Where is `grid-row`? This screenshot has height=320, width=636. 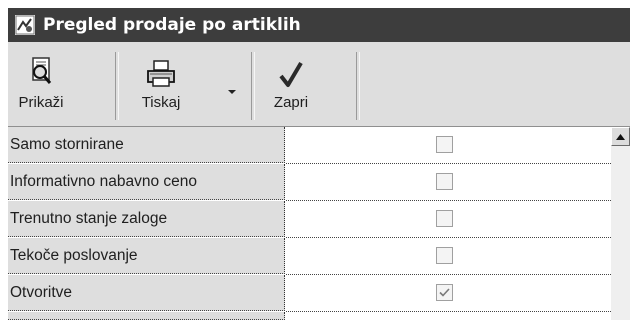 grid-row is located at coordinates (309, 316).